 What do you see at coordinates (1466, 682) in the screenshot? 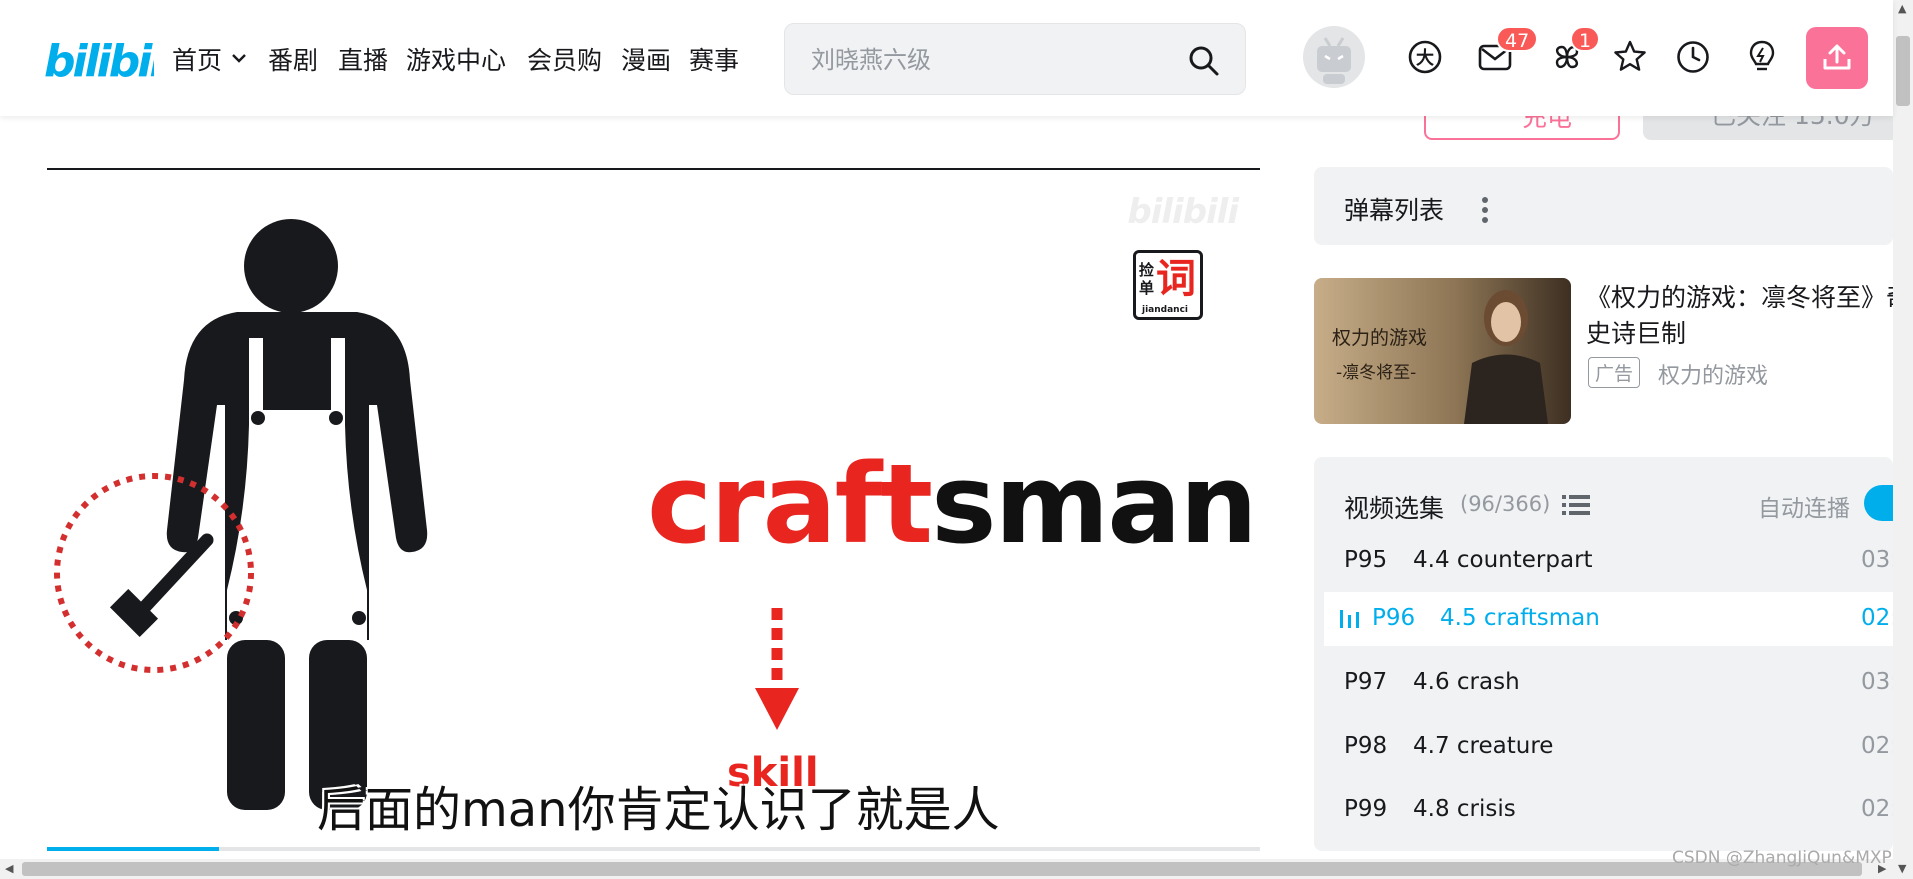
I see `episode-title: 4.6 crash` at bounding box center [1466, 682].